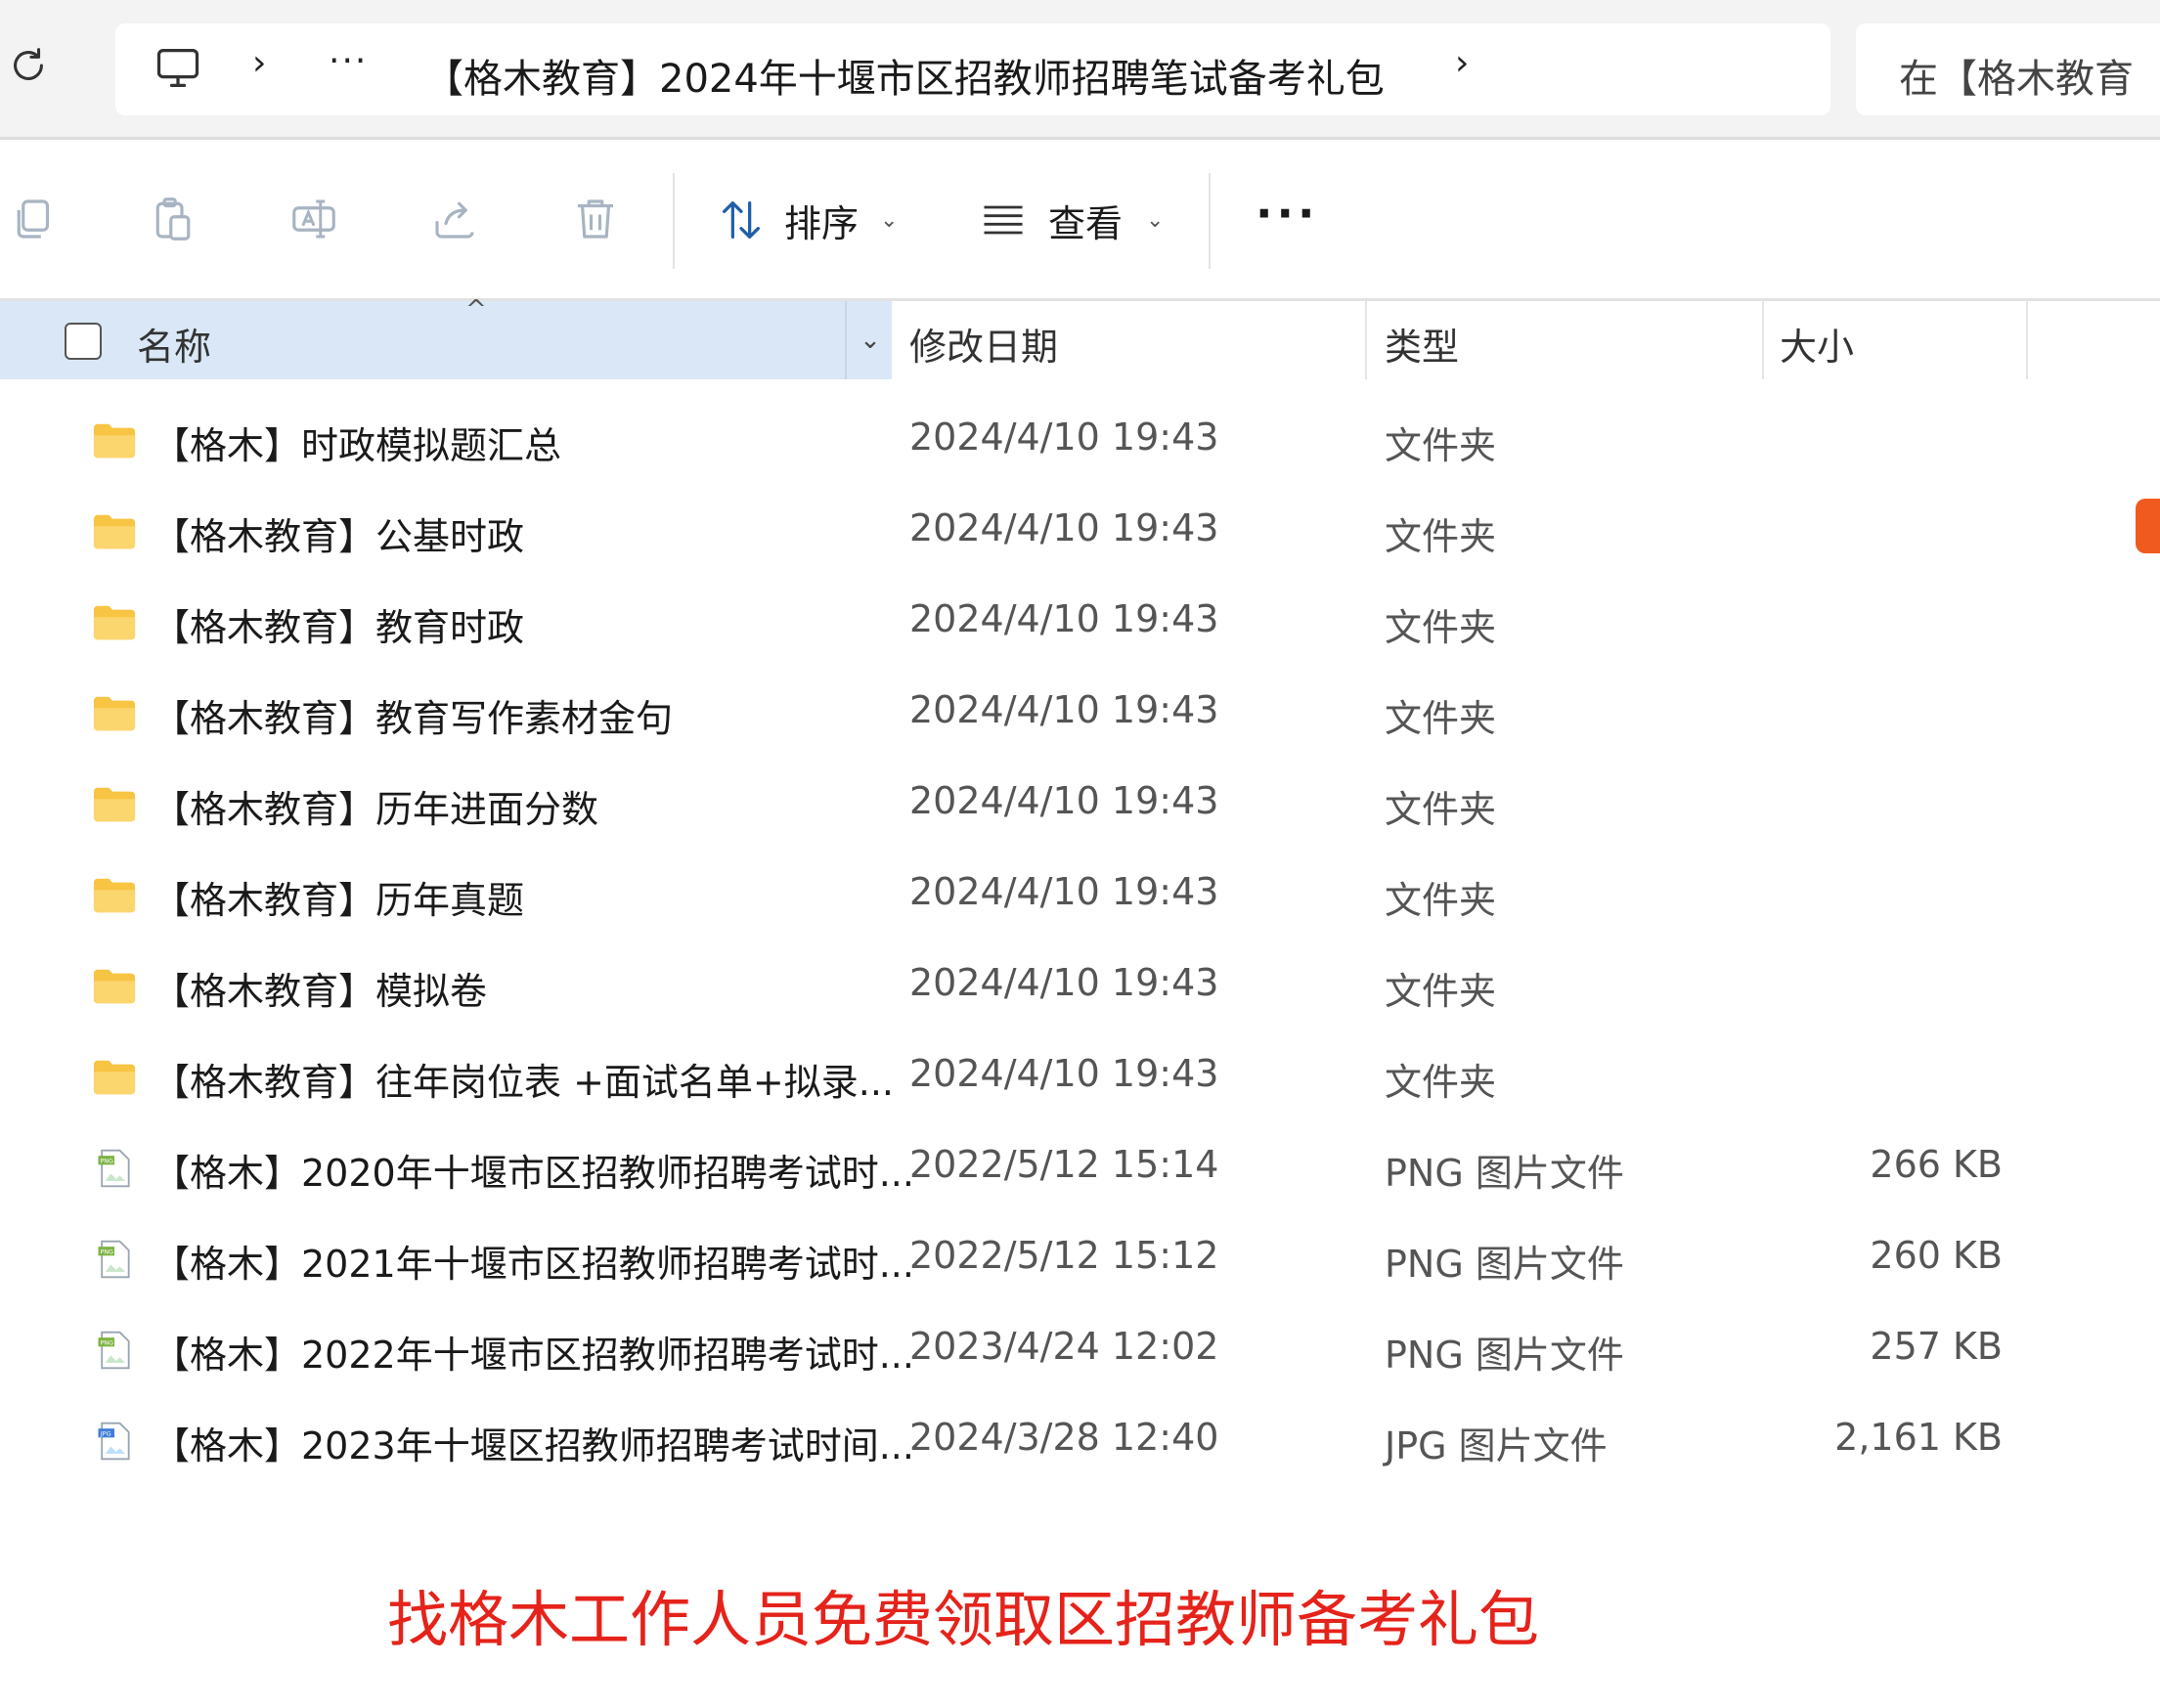 The height and width of the screenshot is (1708, 2160). I want to click on file-row: 【格木教育】历年进面分数 2024/4/10 19:43 文件夹, so click(1080, 805).